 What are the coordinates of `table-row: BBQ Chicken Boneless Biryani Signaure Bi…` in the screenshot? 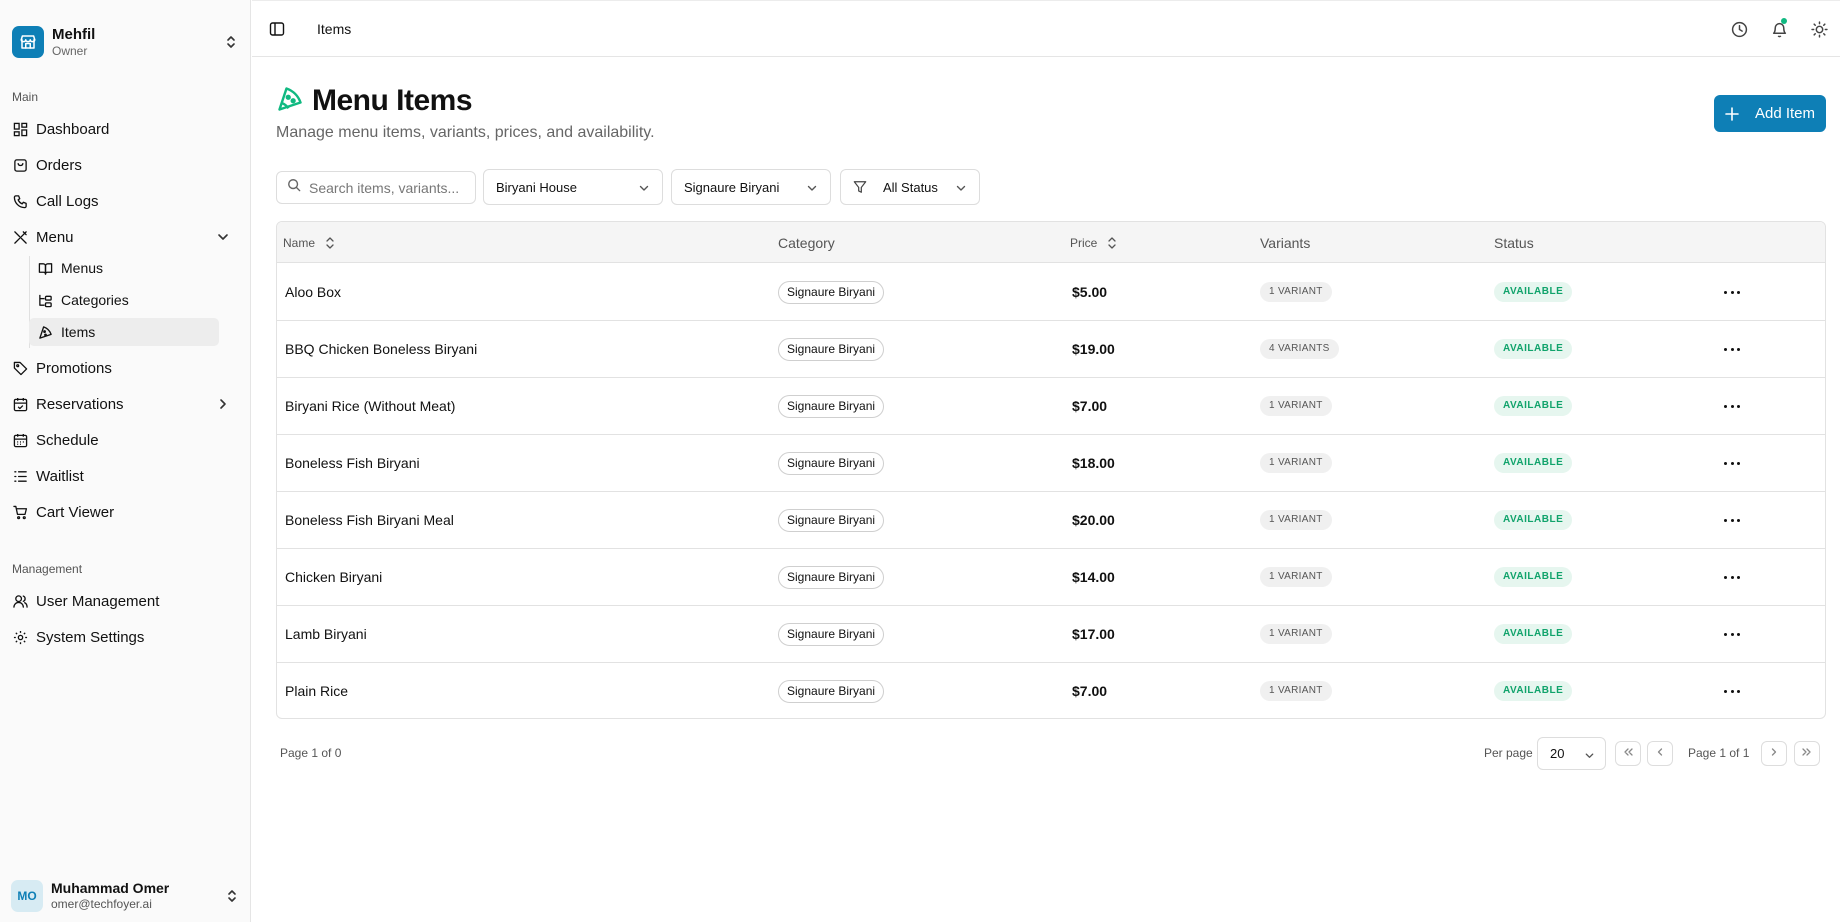 It's located at (1051, 349).